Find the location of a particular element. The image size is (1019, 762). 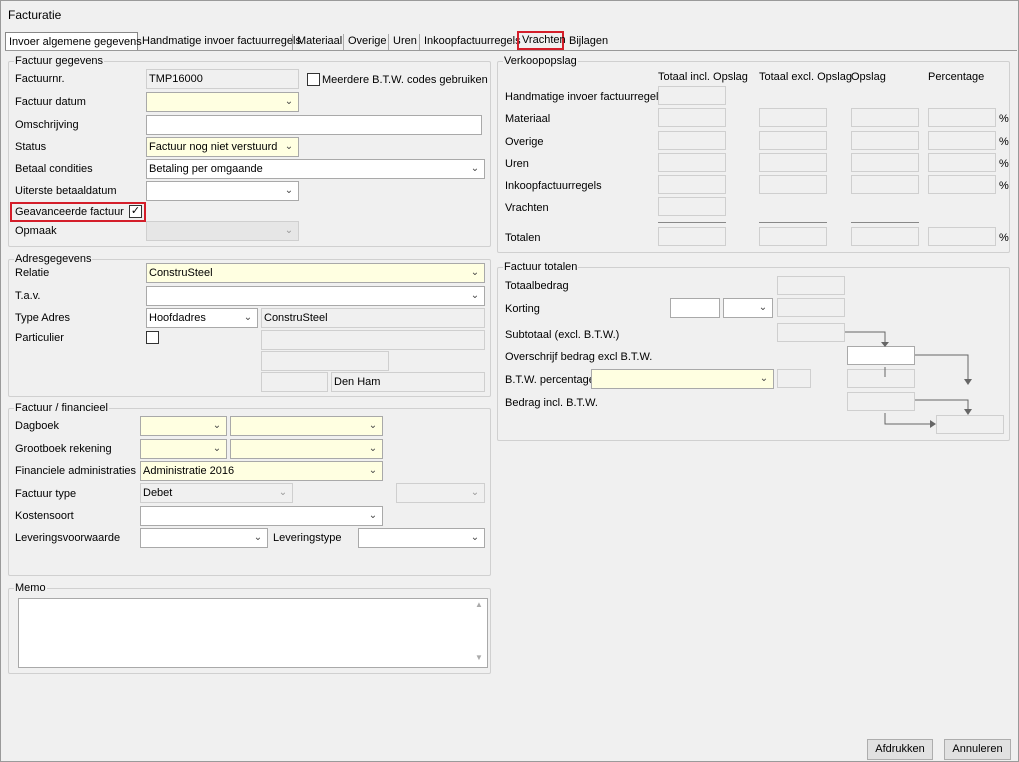

administraties-label: Financiele administraties is located at coordinates (76, 471).